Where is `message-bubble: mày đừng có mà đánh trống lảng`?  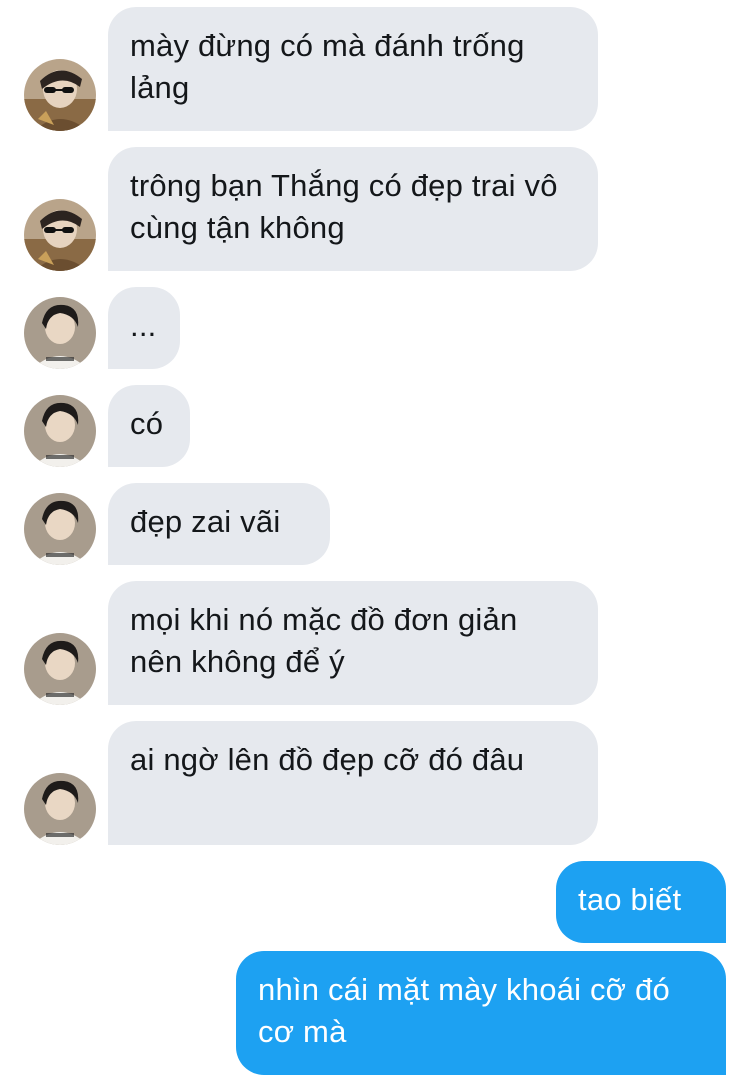 message-bubble: mày đừng có mà đánh trống lảng is located at coordinates (353, 69).